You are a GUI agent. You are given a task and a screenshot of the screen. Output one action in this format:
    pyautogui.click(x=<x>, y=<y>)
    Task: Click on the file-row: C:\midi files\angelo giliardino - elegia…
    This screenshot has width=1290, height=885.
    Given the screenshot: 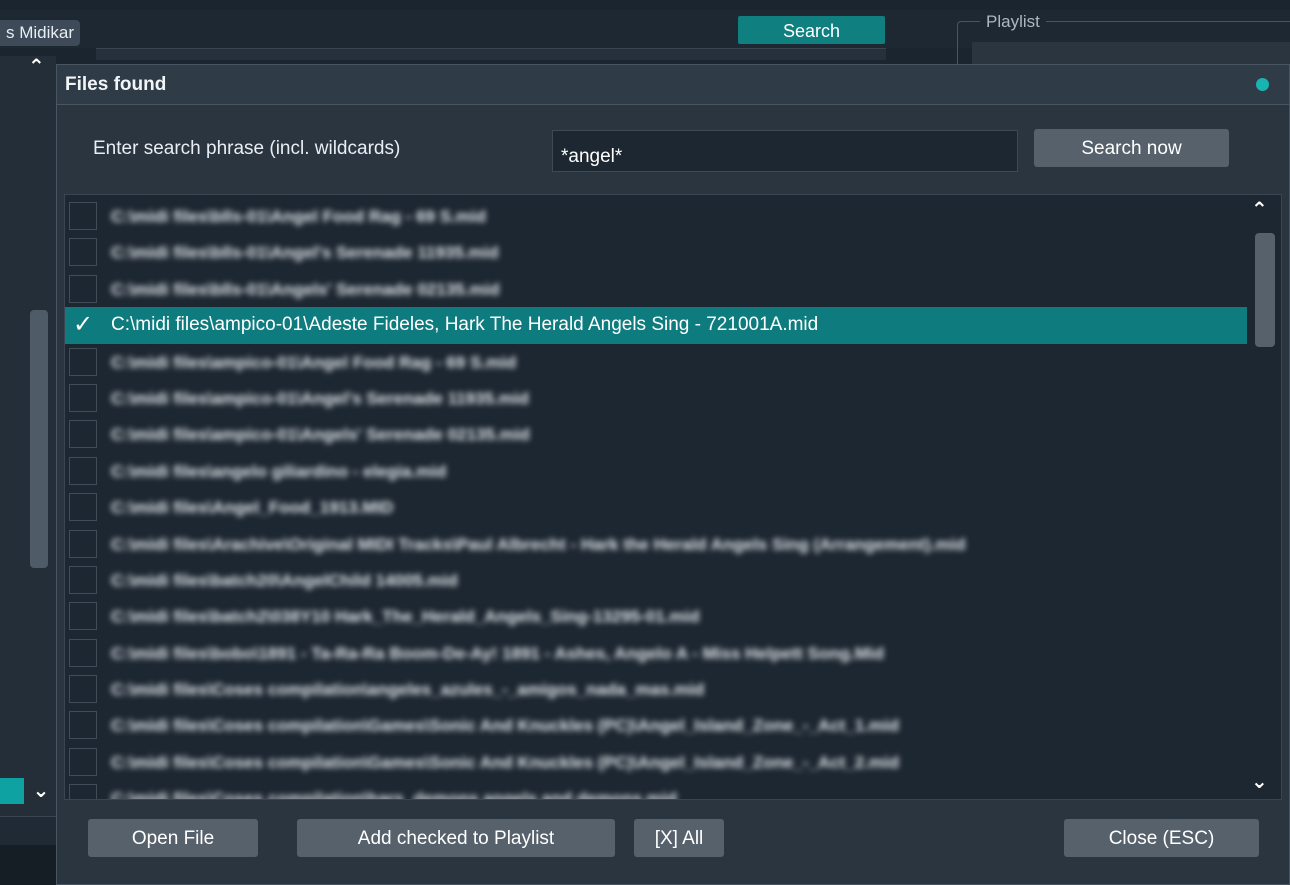 What is the action you would take?
    pyautogui.click(x=656, y=471)
    